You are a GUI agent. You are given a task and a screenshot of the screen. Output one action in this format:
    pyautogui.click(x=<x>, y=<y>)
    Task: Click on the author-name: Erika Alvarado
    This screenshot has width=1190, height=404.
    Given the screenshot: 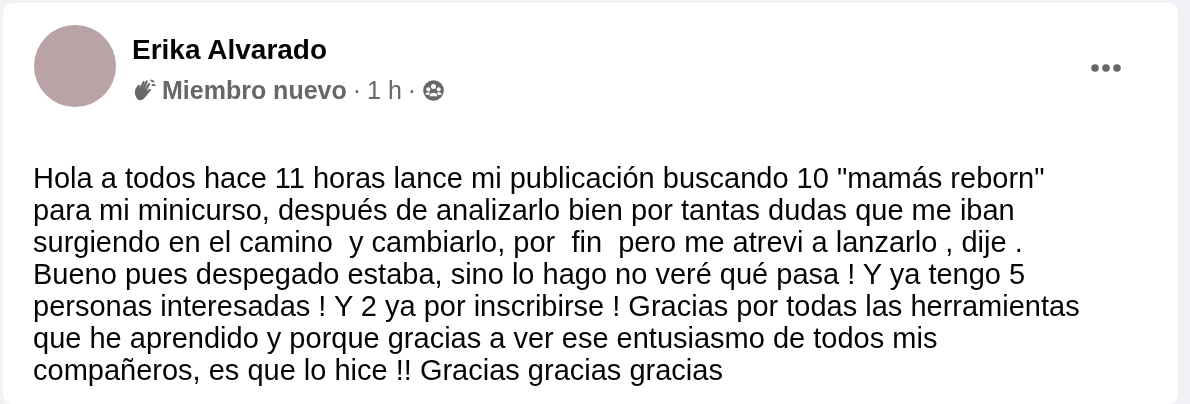 What is the action you would take?
    pyautogui.click(x=611, y=50)
    